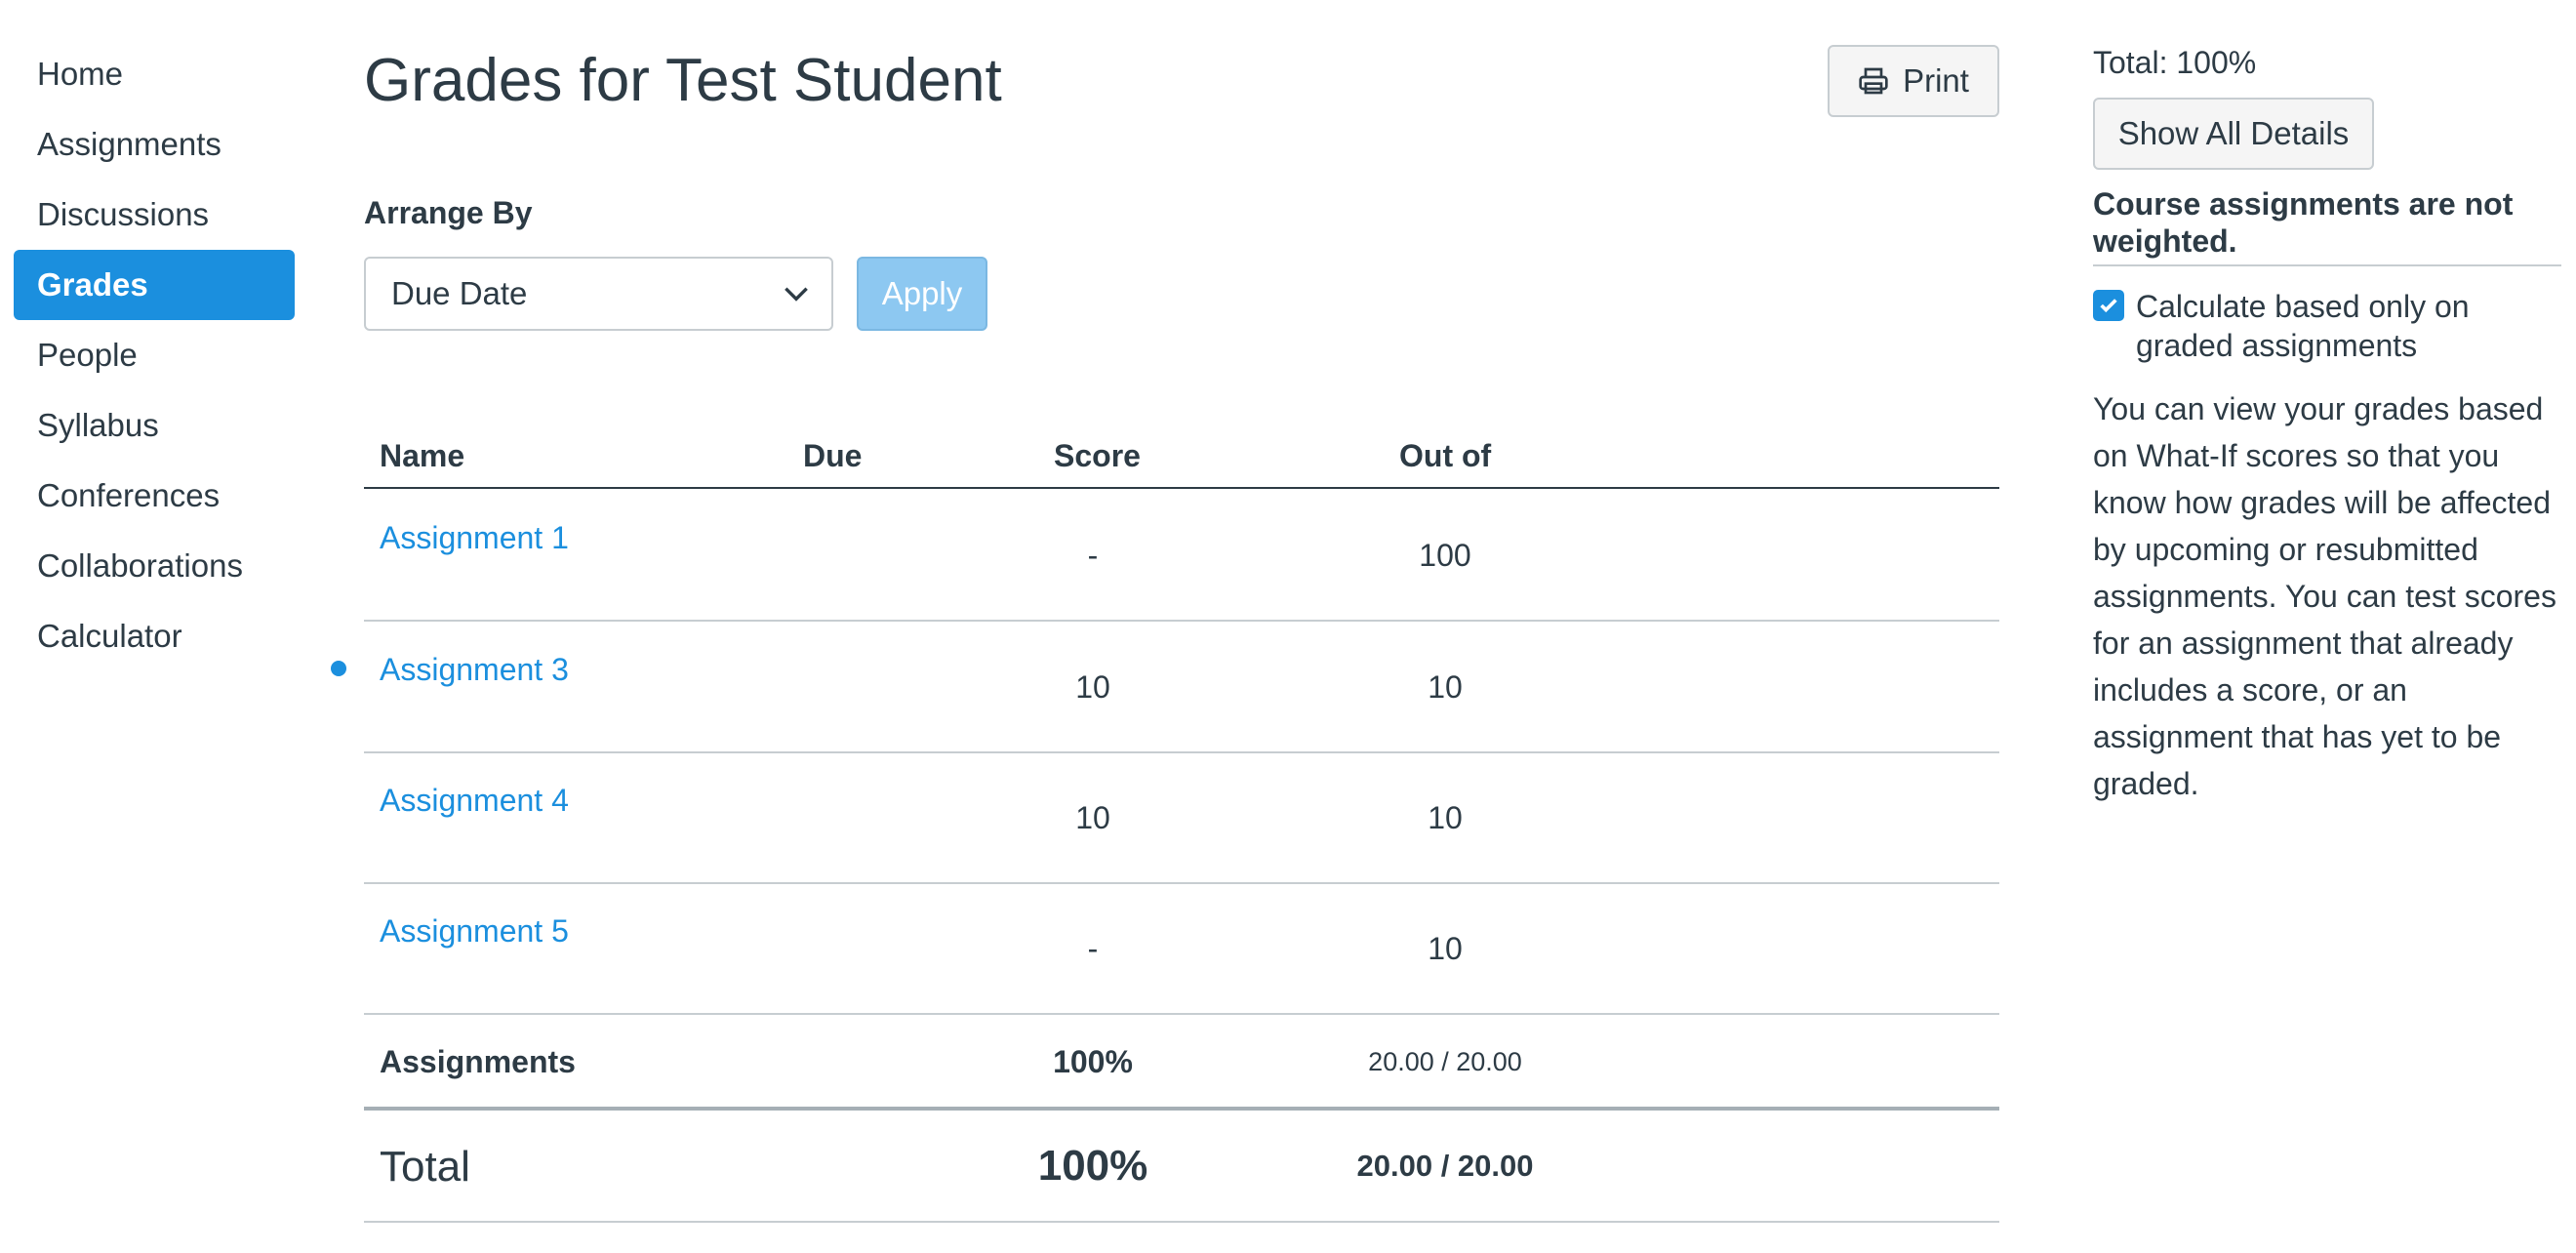  I want to click on nav-item-home: Home, so click(154, 74).